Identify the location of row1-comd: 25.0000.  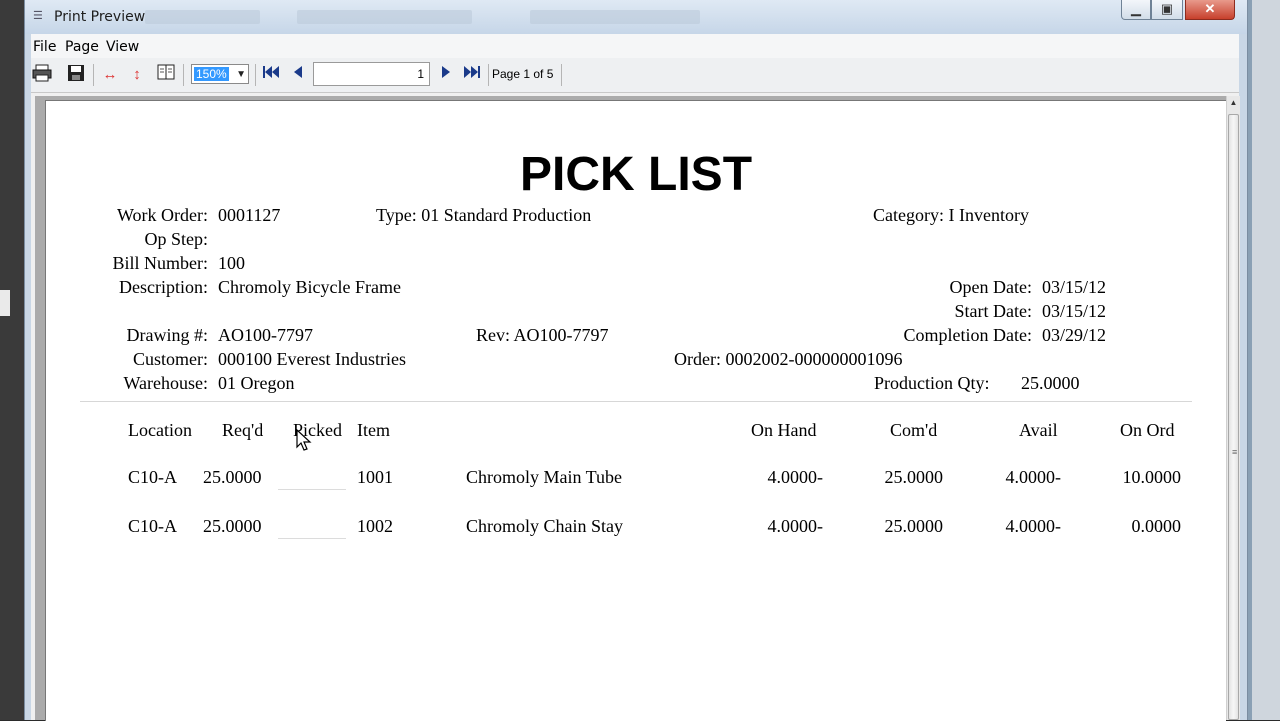
(914, 477).